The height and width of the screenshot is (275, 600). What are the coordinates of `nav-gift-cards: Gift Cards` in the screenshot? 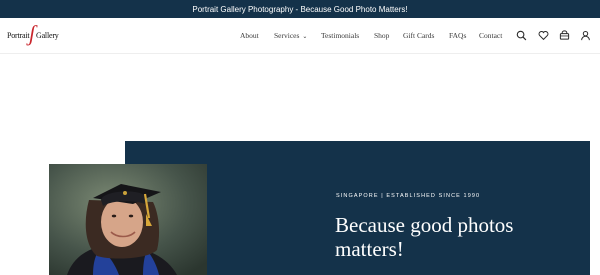 It's located at (418, 35).